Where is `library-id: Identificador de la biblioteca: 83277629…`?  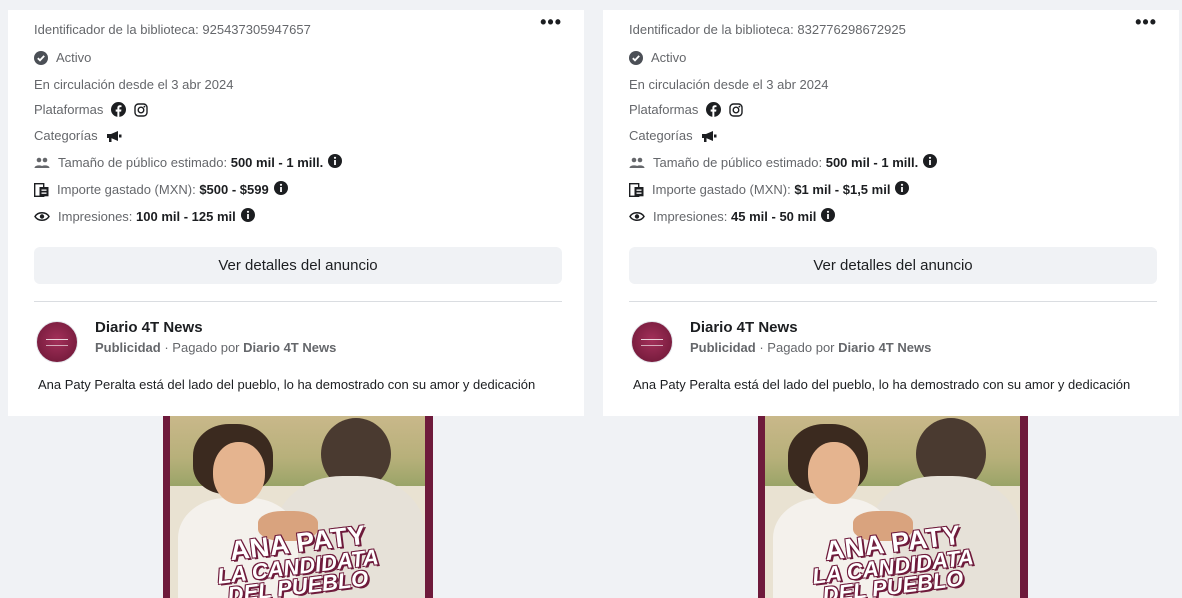 library-id: Identificador de la biblioteca: 83277629… is located at coordinates (767, 29).